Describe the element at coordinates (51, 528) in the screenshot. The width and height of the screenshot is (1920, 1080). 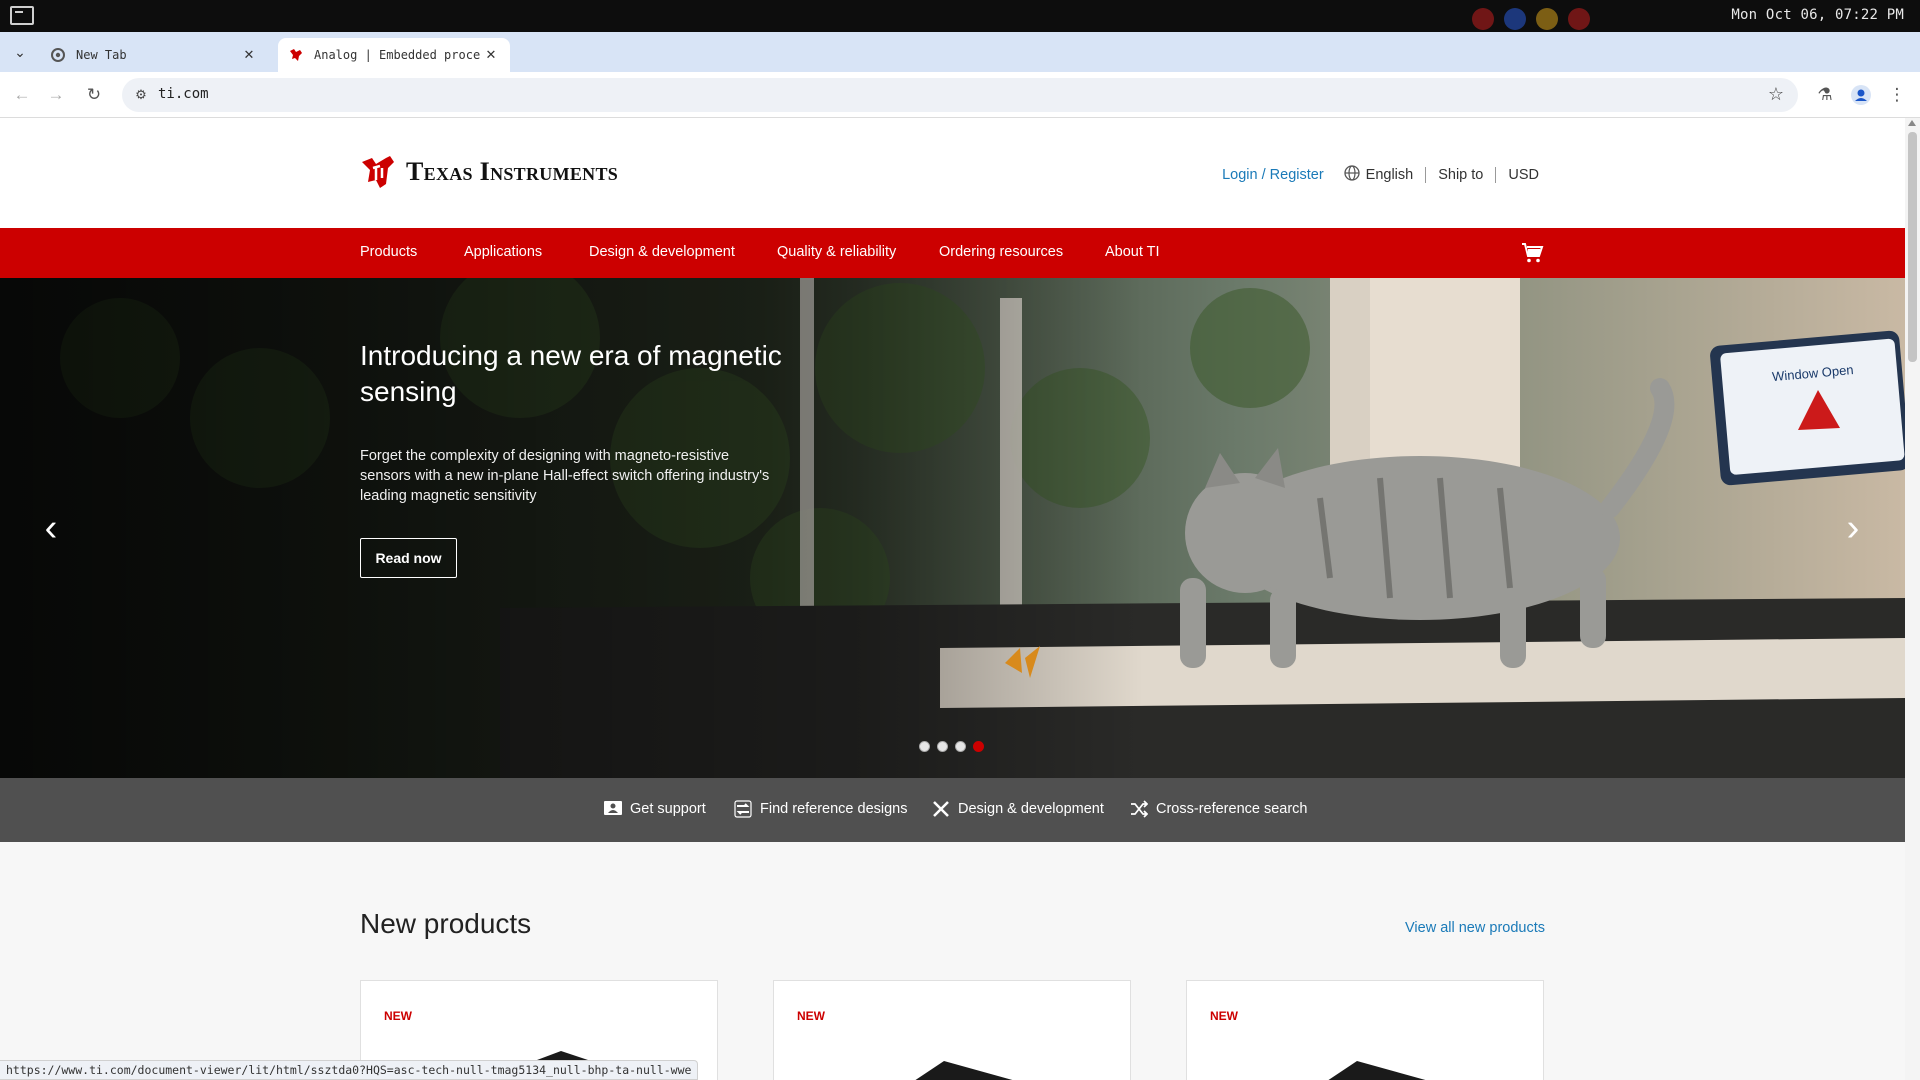
I see `carousel-prev-icon: ‹` at that location.